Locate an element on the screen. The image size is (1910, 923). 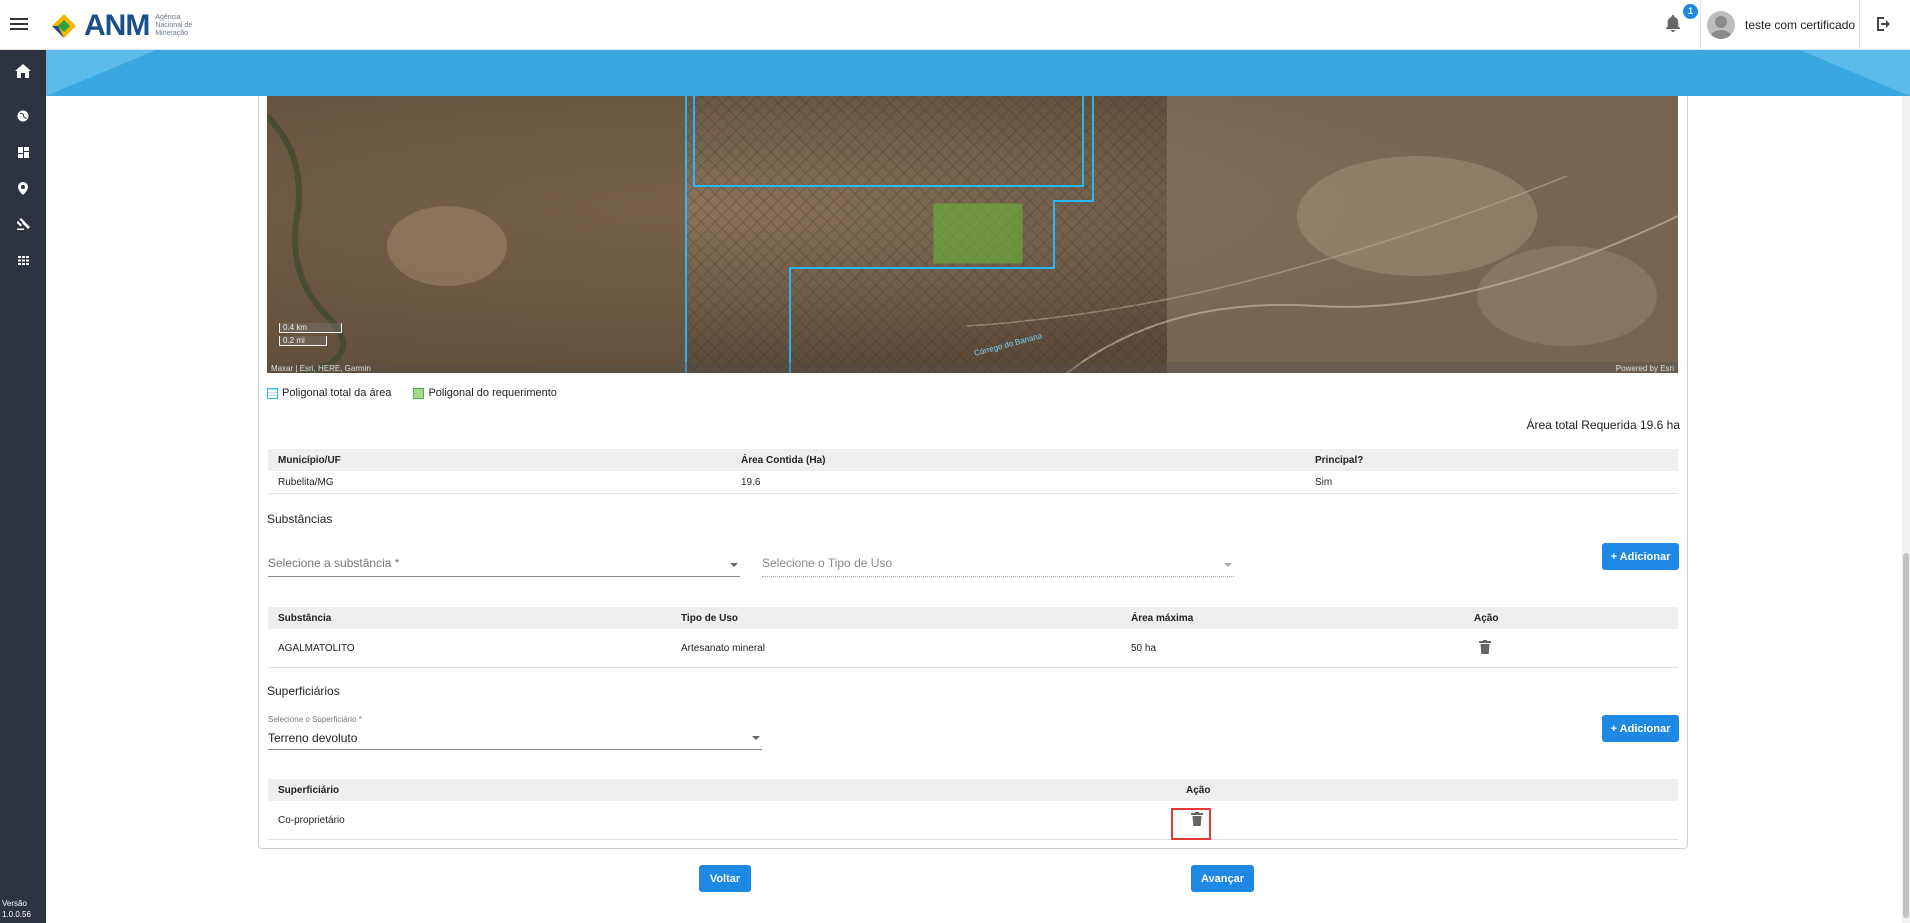
legend-request-area: Poligonal do requerimento is located at coordinates (492, 393).